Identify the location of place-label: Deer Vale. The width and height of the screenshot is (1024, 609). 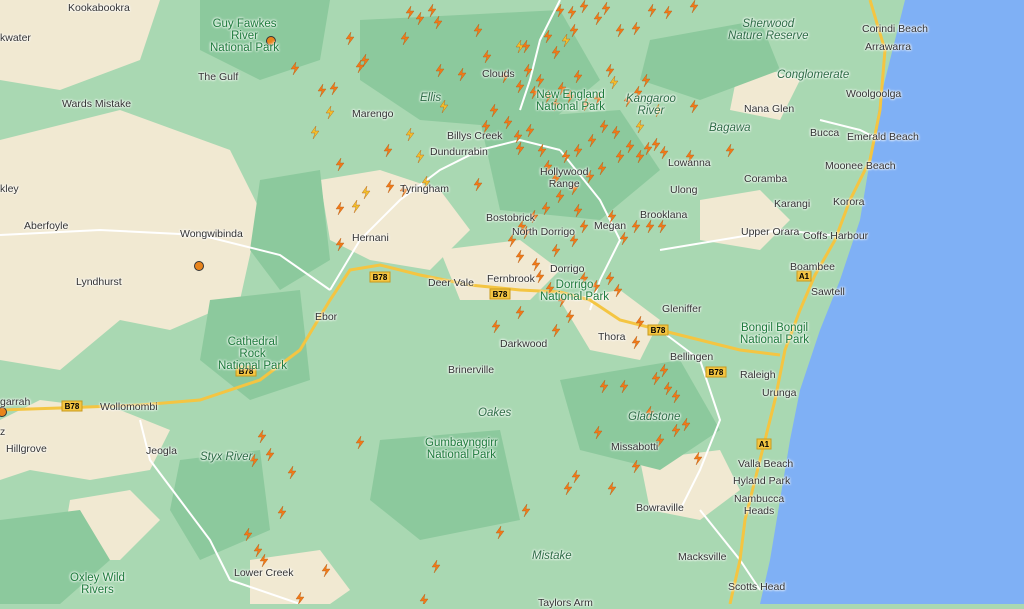
(451, 283).